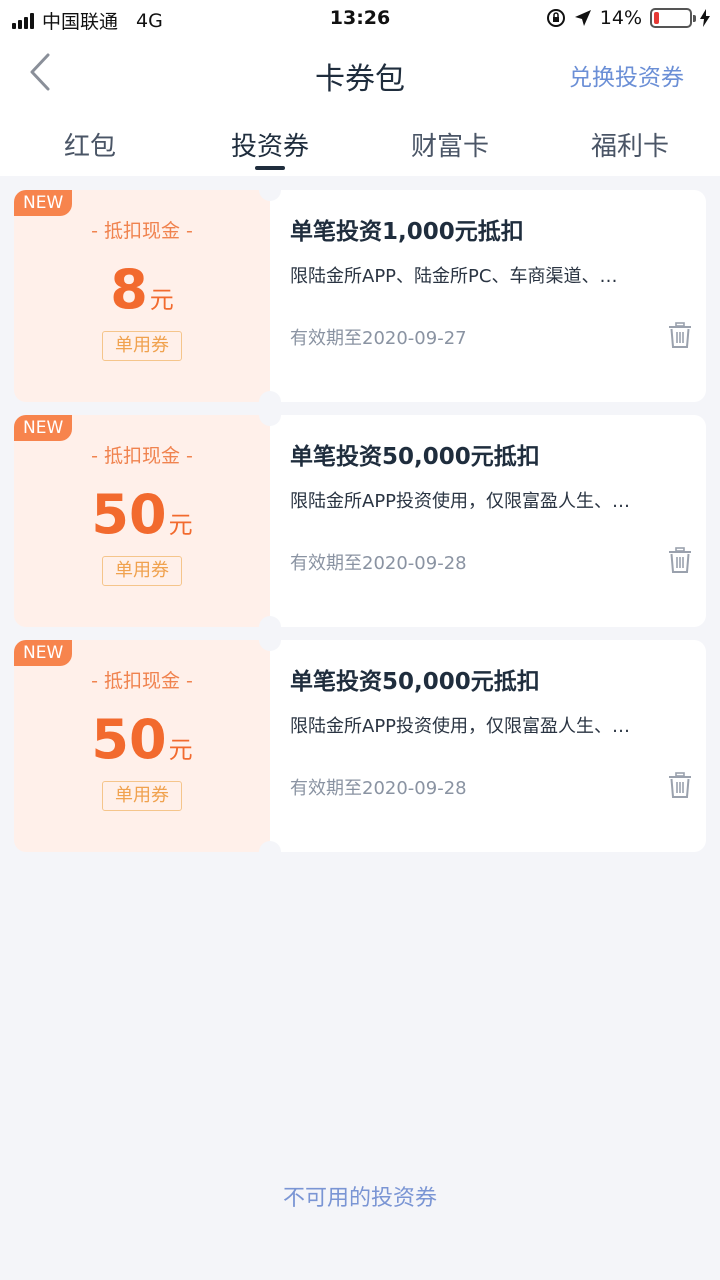 The image size is (720, 1280). I want to click on coupon-title: 单笔投资1,000元抵扣, so click(407, 232).